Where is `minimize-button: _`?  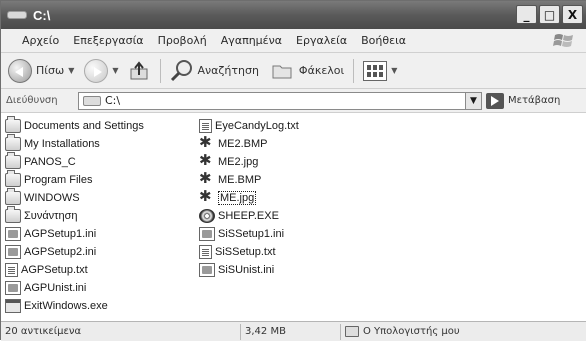 minimize-button: _ is located at coordinates (526, 14).